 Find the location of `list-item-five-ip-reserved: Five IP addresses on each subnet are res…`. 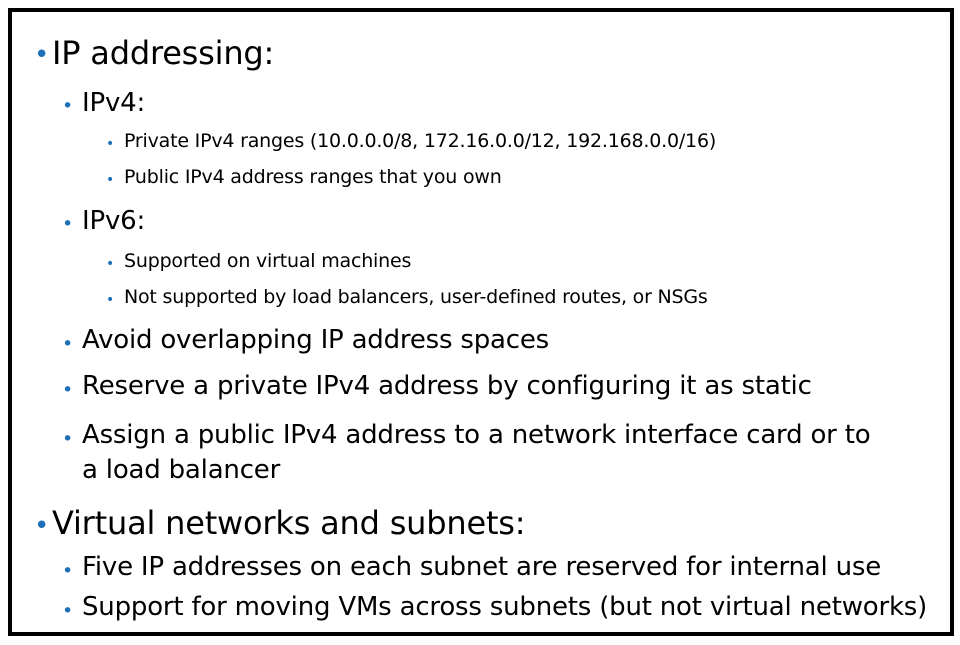

list-item-five-ip-reserved: Five IP addresses on each subnet are res… is located at coordinates (482, 567).